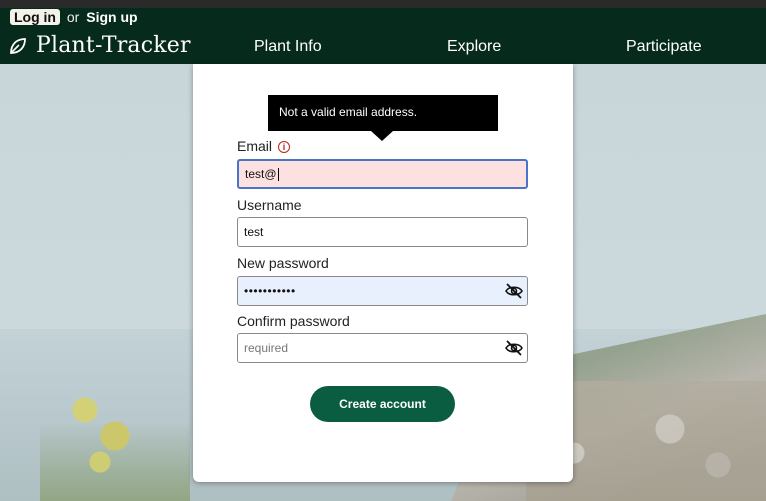 This screenshot has height=501, width=766. What do you see at coordinates (35, 17) in the screenshot?
I see `login-button: Log in` at bounding box center [35, 17].